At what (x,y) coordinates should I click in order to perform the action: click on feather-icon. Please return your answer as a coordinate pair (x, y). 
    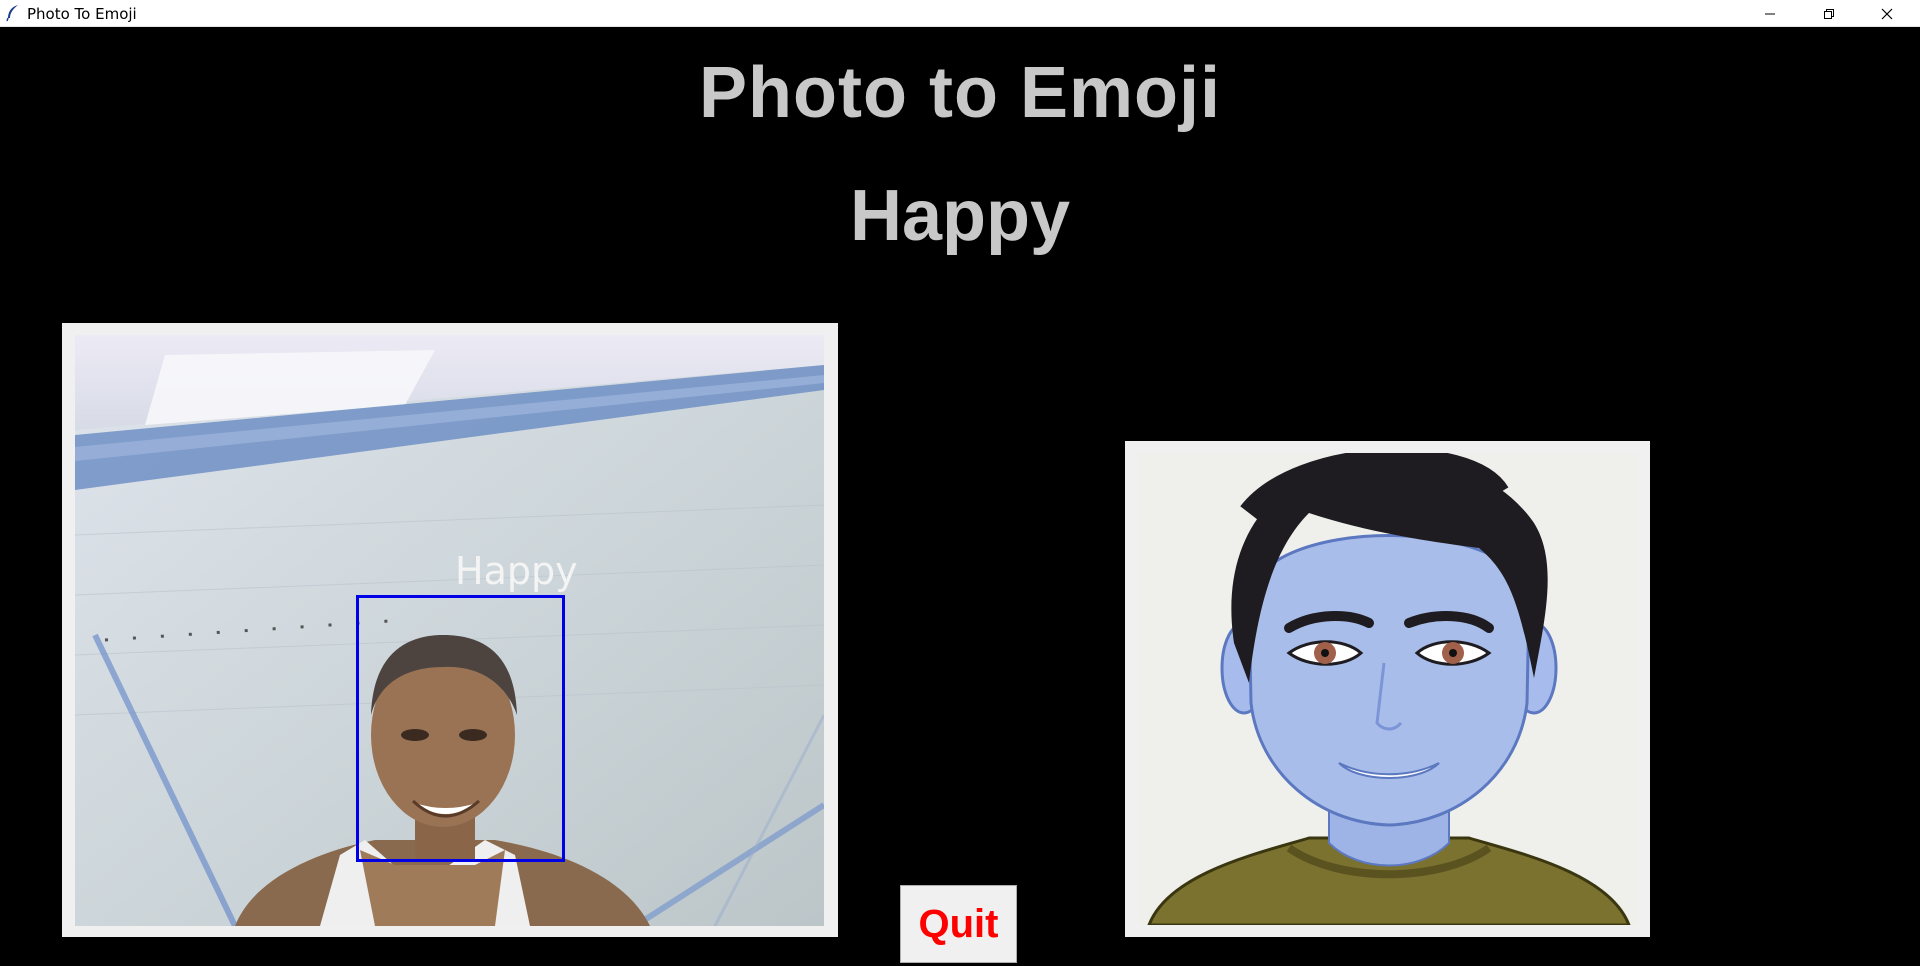
    Looking at the image, I should click on (12, 13).